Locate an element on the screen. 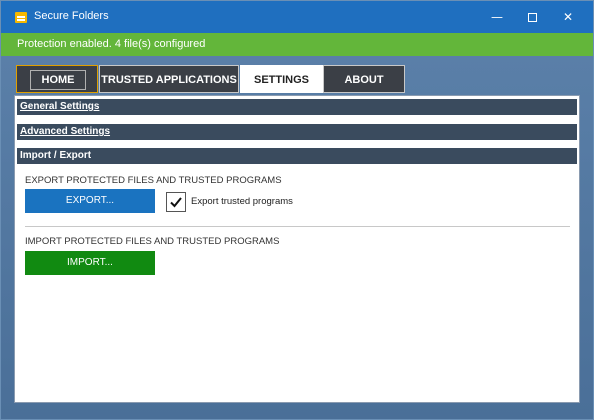 Image resolution: width=594 pixels, height=420 pixels. tab-about: ABOUT is located at coordinates (364, 79).